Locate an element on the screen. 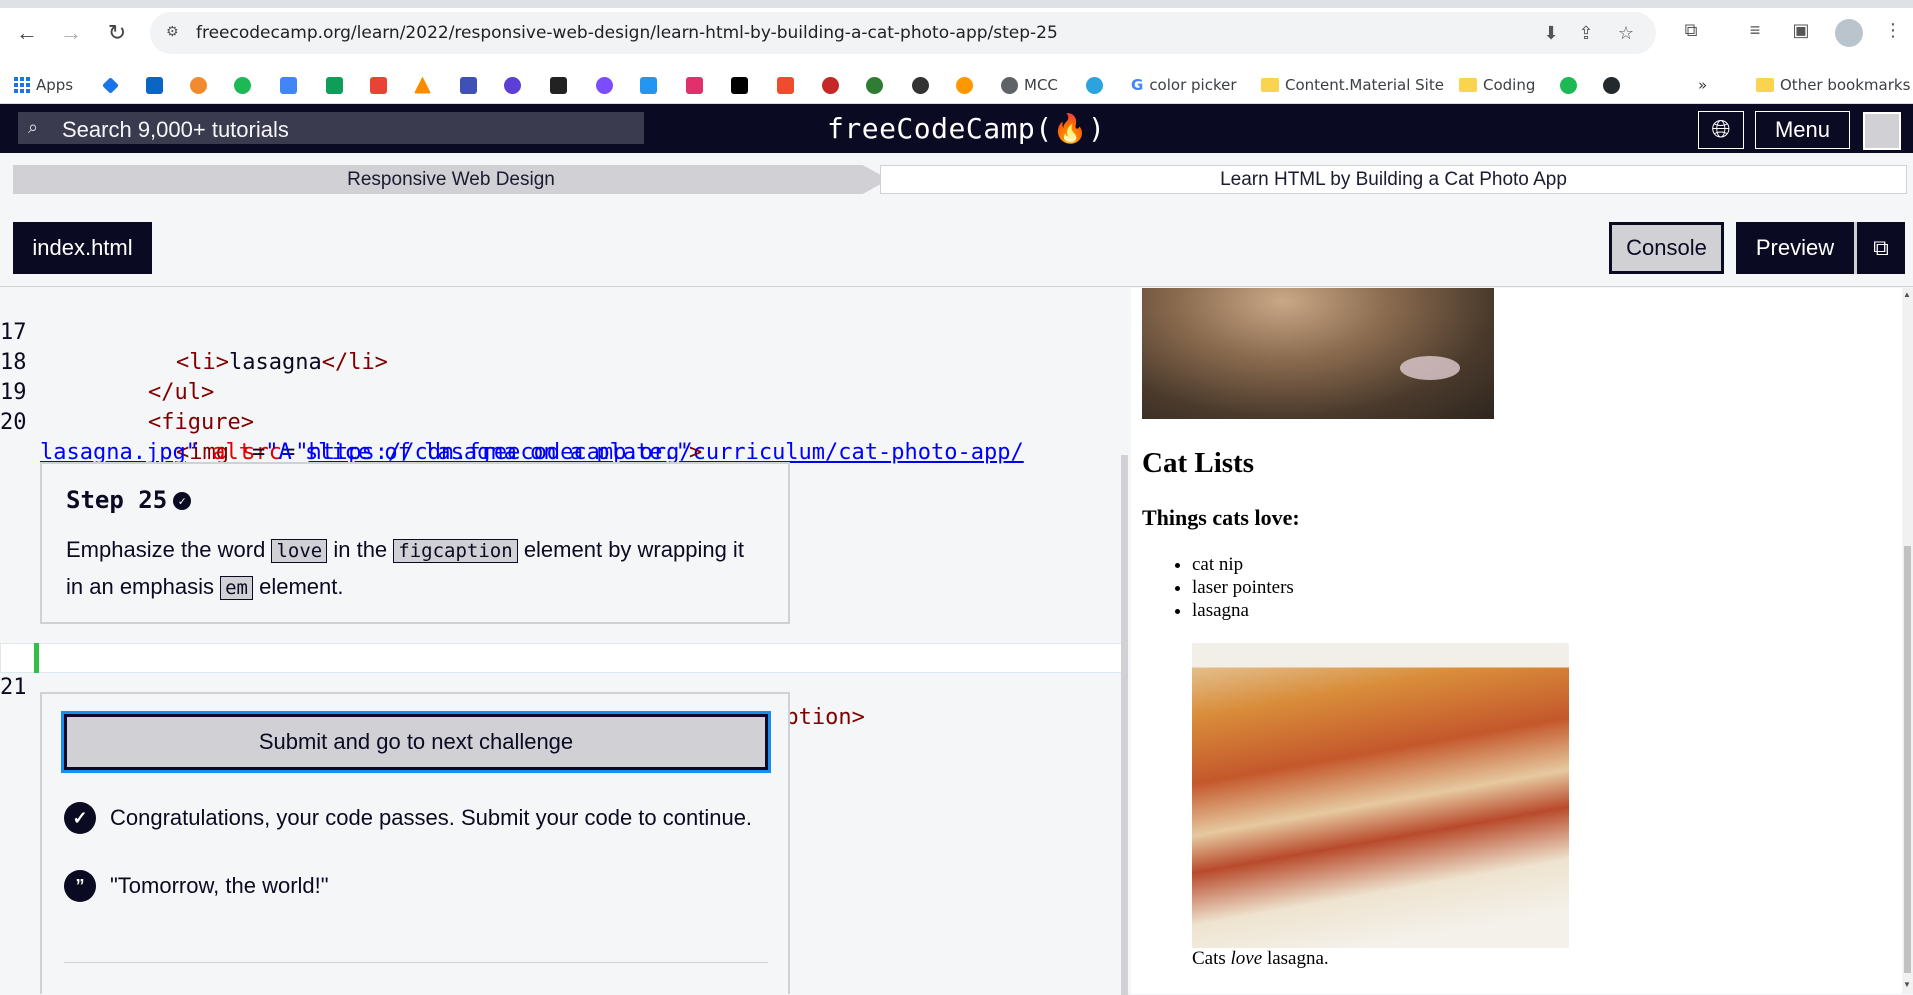  breadcrumb-block: Learn HTML by Building a Cat Photo App is located at coordinates (1393, 179).